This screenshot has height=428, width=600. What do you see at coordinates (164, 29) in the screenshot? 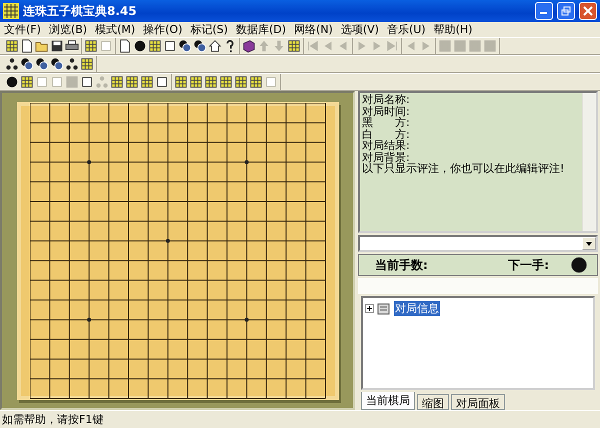
I see `menu-item: 操作(O)` at bounding box center [164, 29].